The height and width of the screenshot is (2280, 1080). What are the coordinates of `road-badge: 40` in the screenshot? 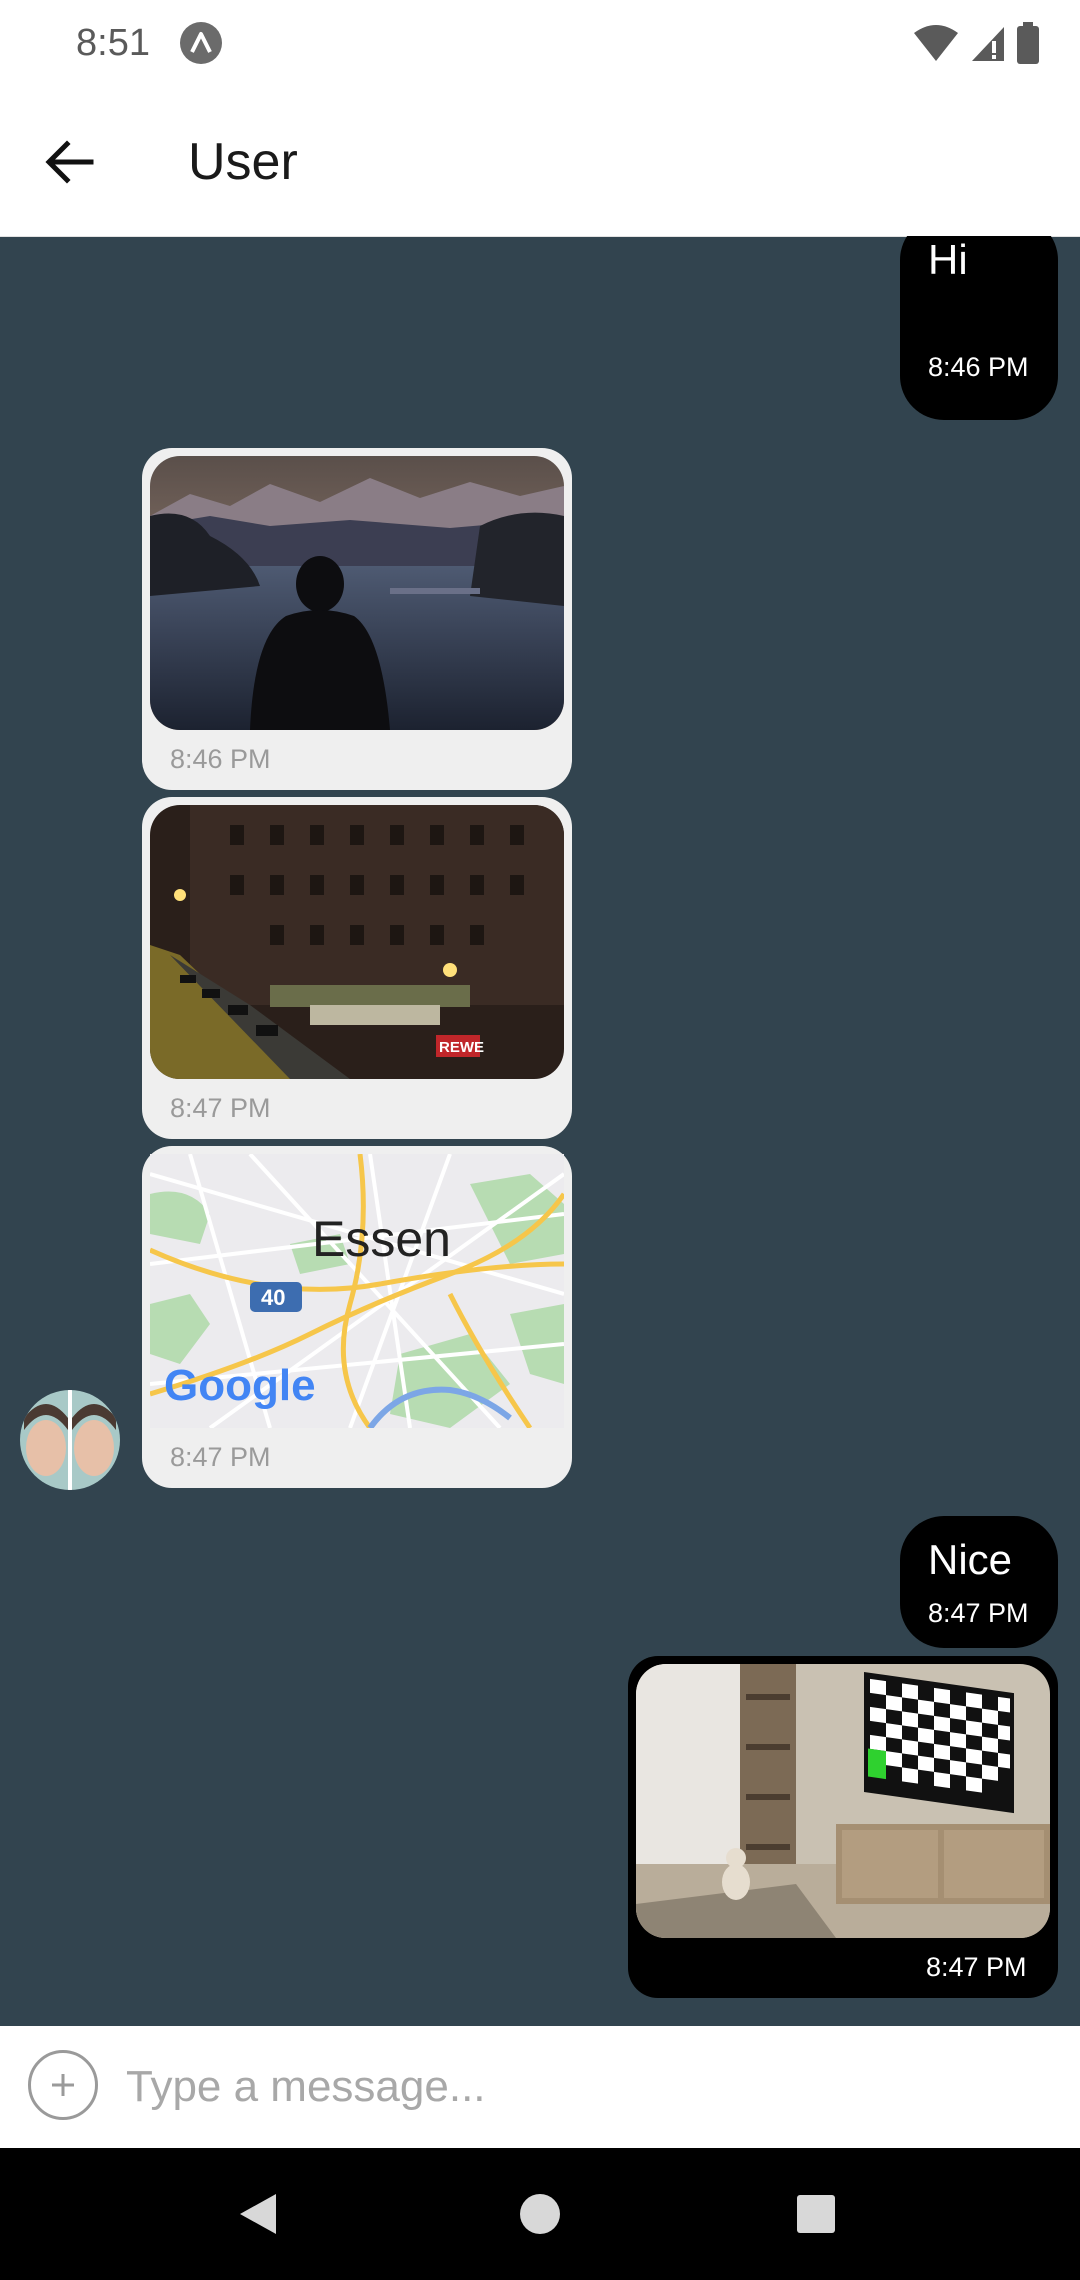 It's located at (273, 1297).